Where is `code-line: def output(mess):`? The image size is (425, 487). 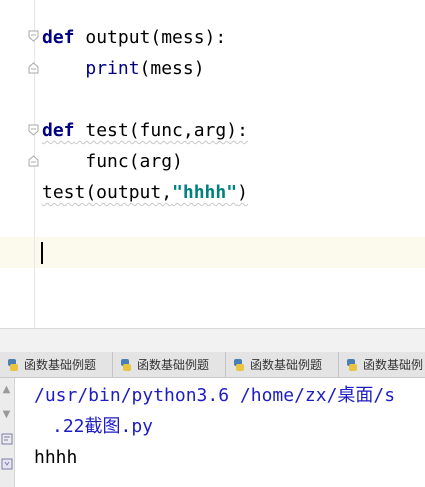
code-line: def output(mess): is located at coordinates (134, 38).